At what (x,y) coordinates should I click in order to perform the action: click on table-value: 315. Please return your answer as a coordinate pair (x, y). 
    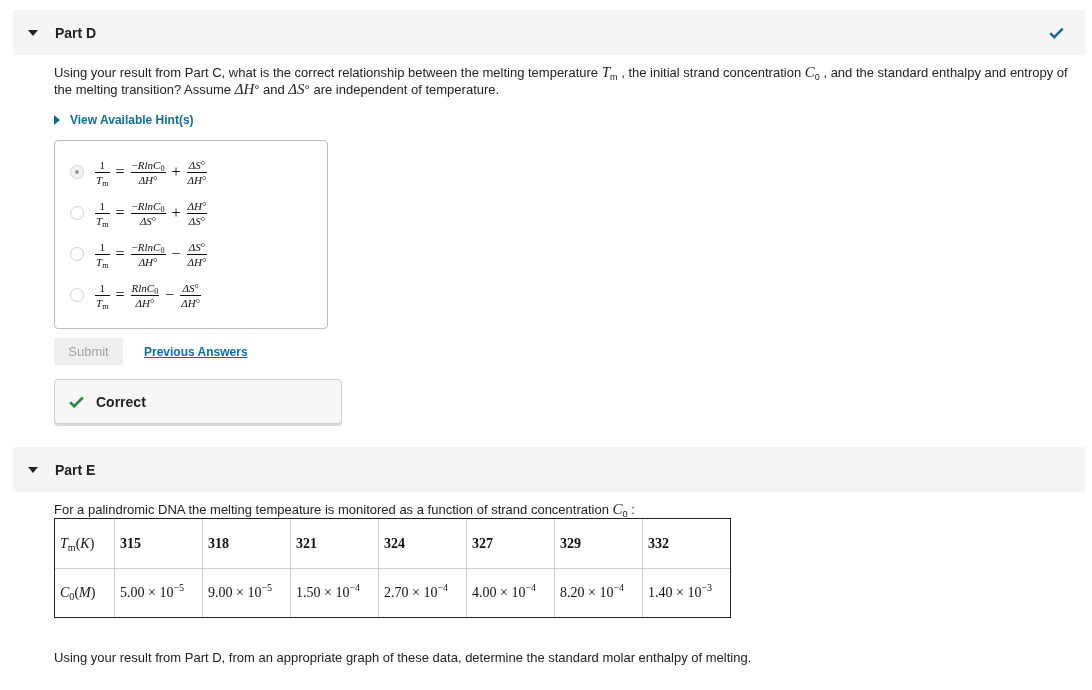
    Looking at the image, I should click on (130, 543).